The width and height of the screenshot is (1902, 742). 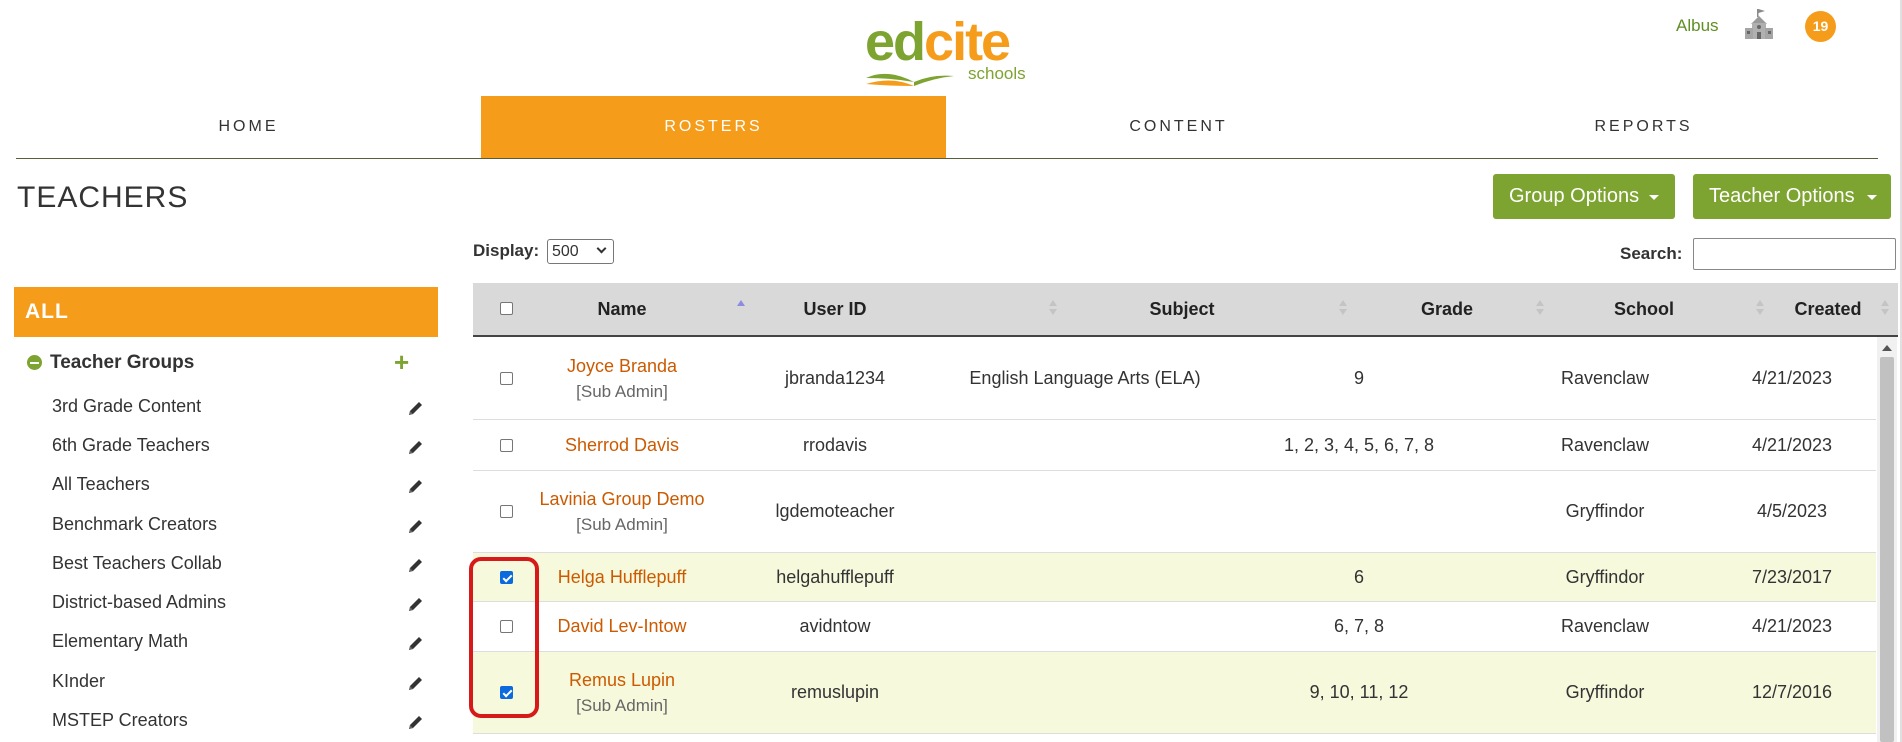 I want to click on sidebar-group-item: 3rd Grade Content, so click(x=232, y=407).